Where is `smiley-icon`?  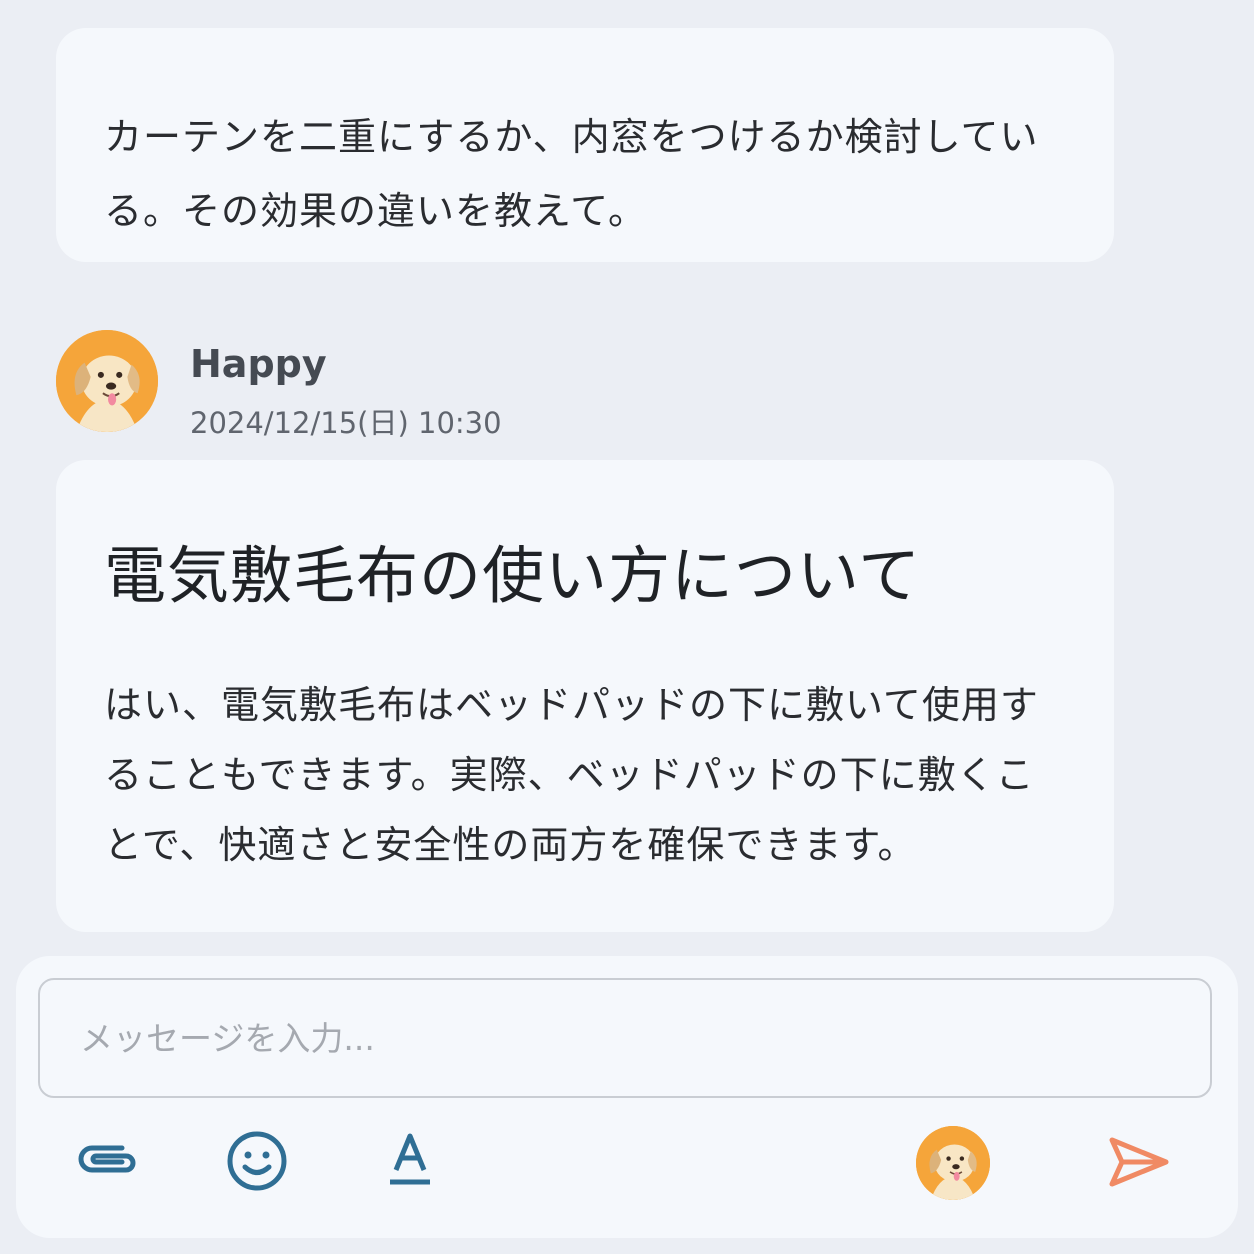 smiley-icon is located at coordinates (257, 1161).